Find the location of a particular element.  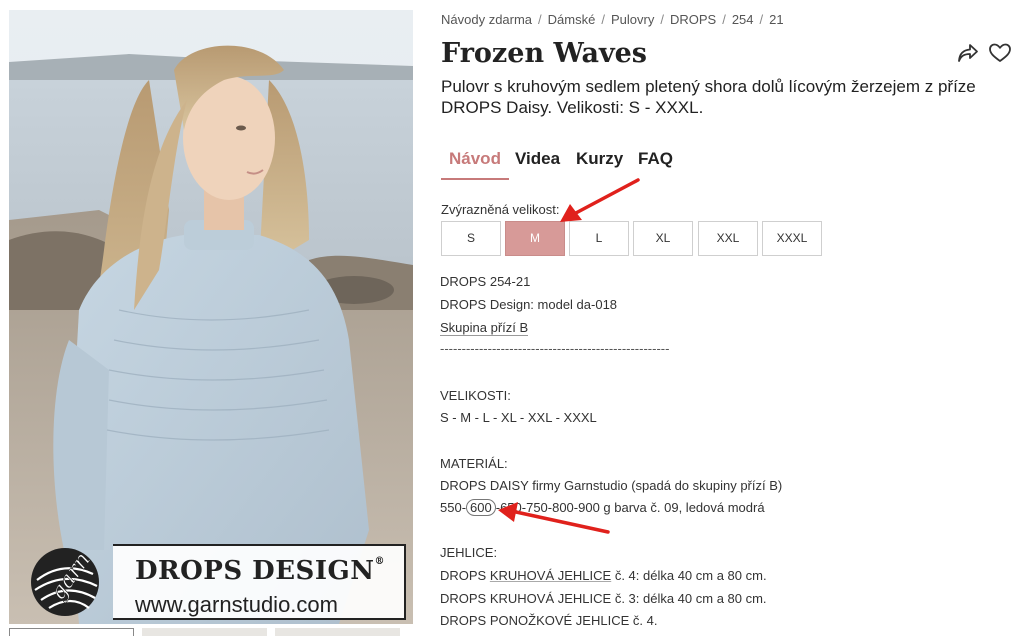

breadcrumb-item: Pulovry is located at coordinates (632, 19).